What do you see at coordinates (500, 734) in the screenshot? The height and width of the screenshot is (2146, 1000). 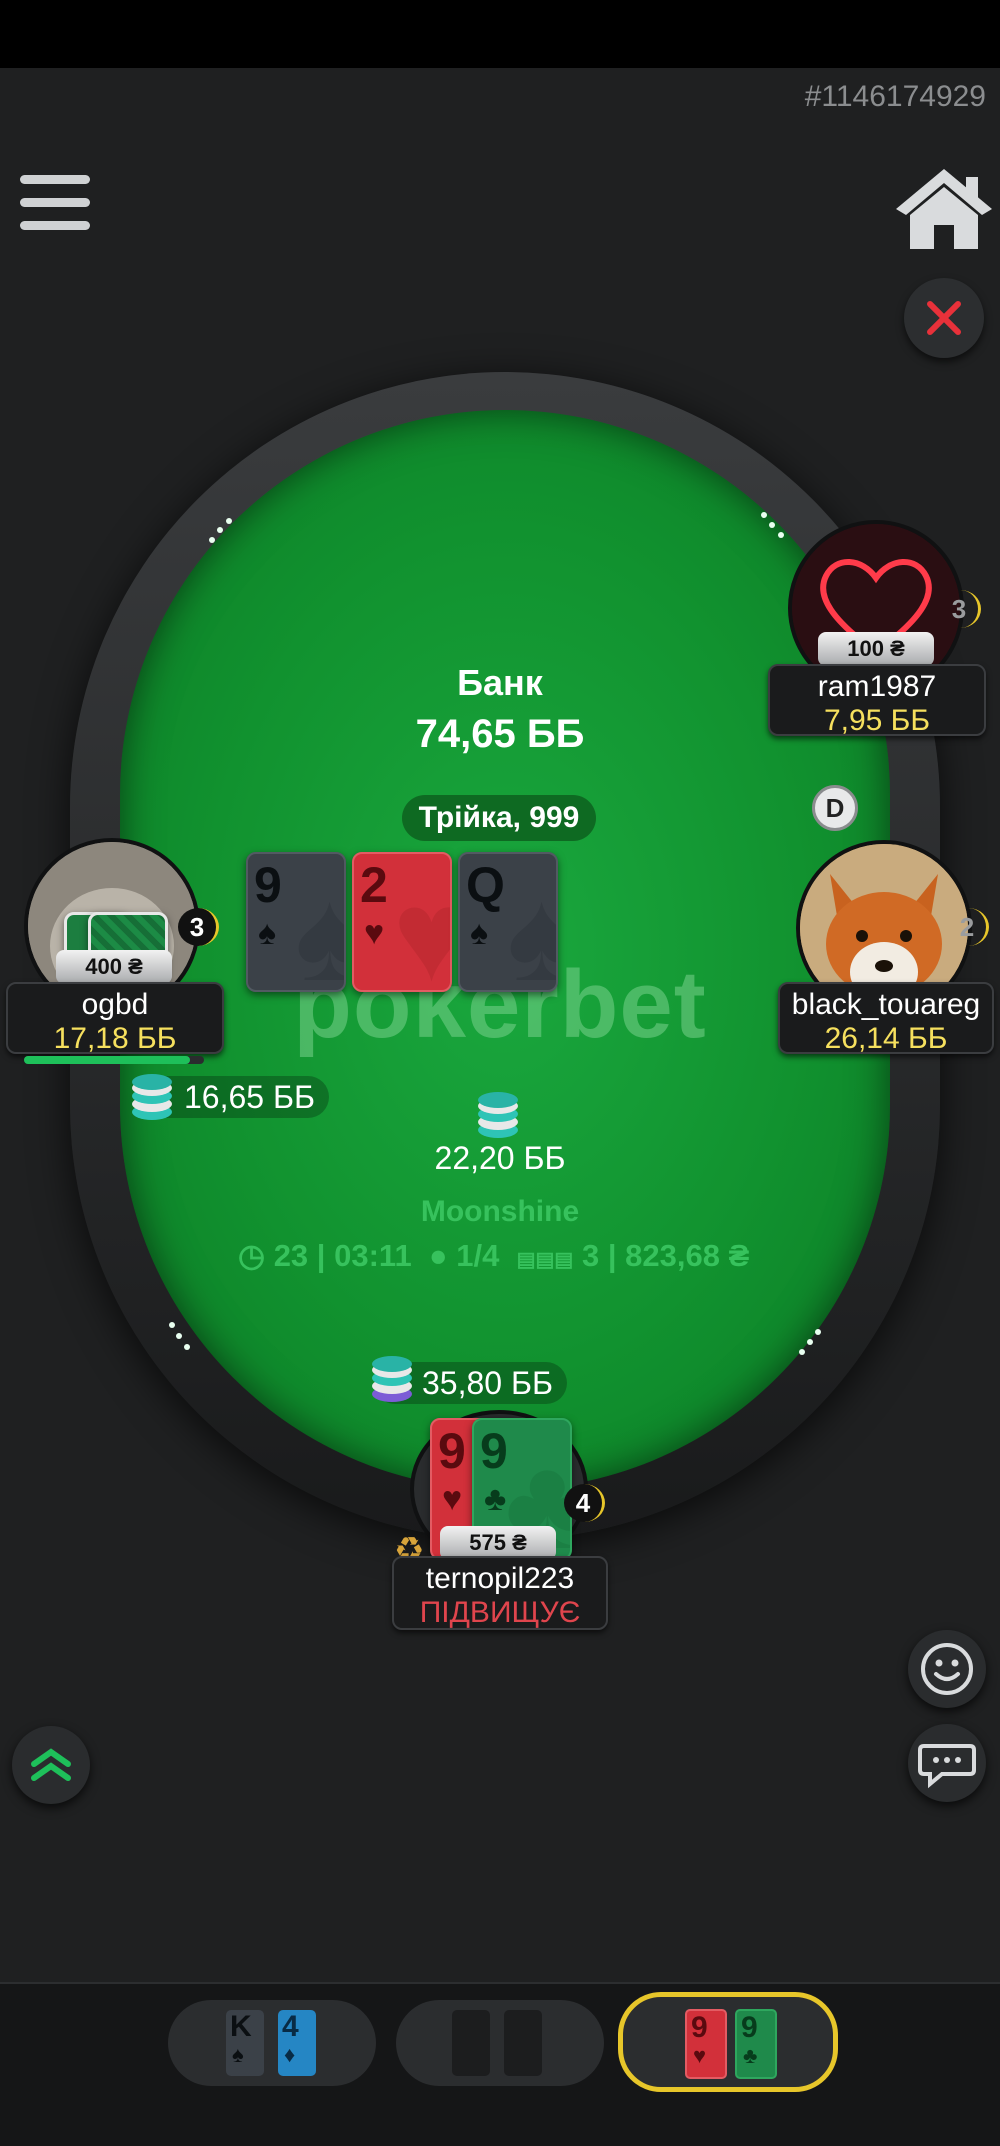 I see `pot-value: 74,65 ББ` at bounding box center [500, 734].